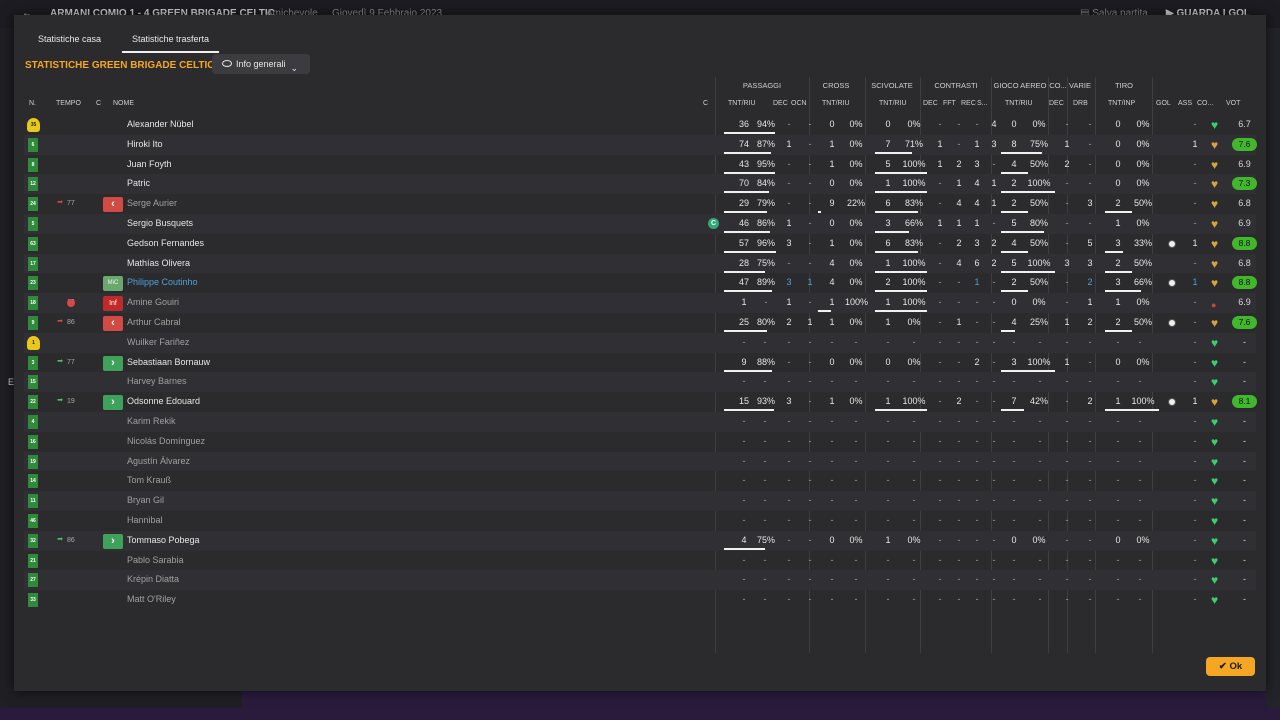 This screenshot has width=1280, height=720. Describe the element at coordinates (162, 283) in the screenshot. I see `player-name: Philippe Coutinho` at that location.